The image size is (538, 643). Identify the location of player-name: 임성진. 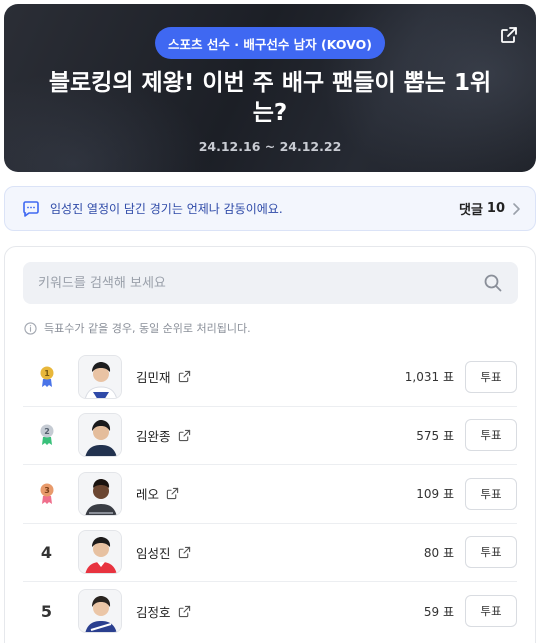
(153, 553).